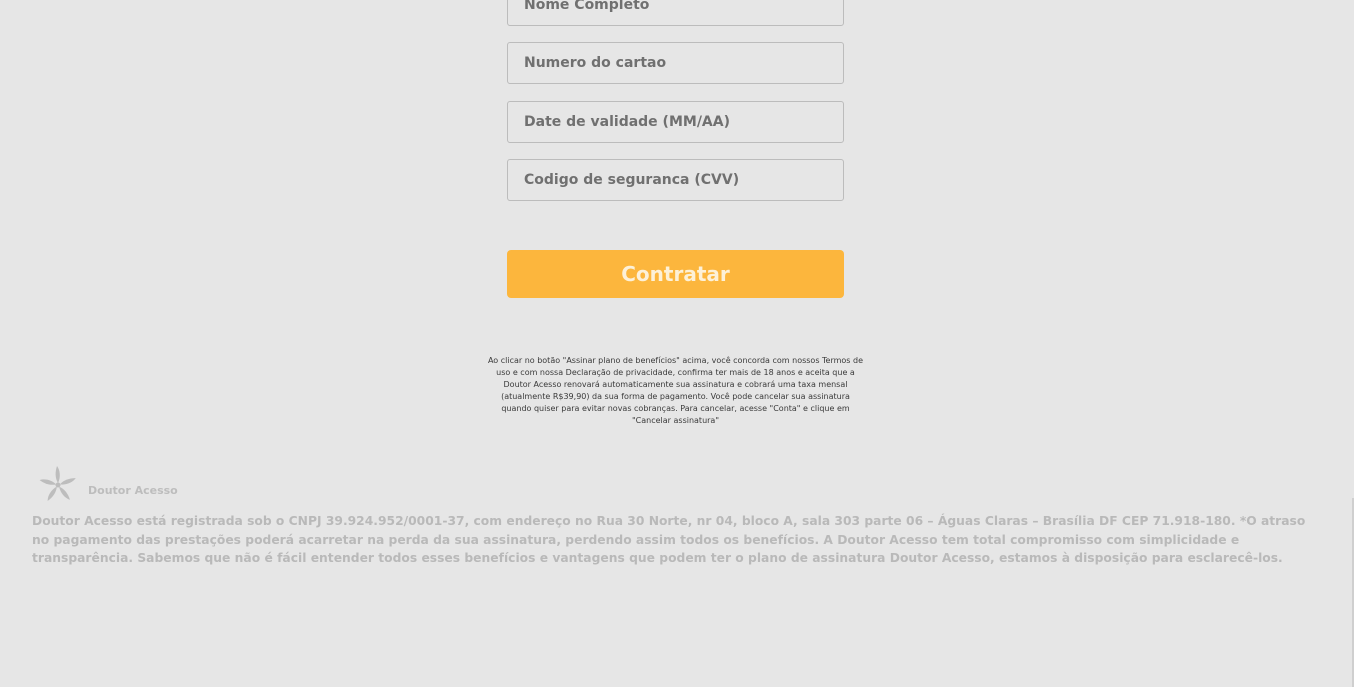 This screenshot has width=1354, height=687. What do you see at coordinates (675, 13) in the screenshot?
I see `full-name-input` at bounding box center [675, 13].